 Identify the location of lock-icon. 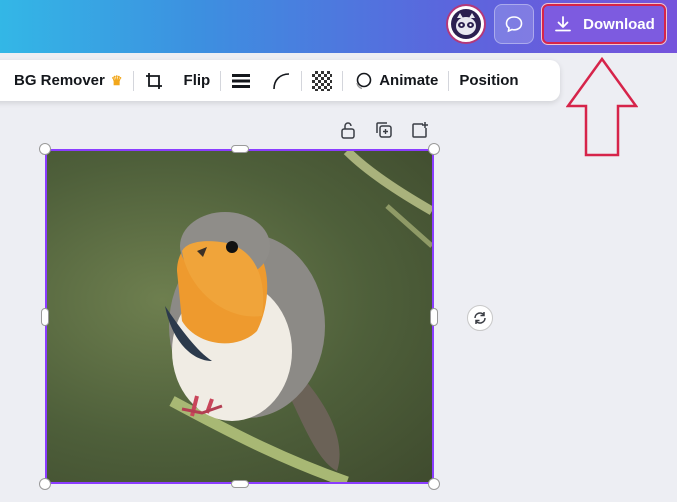
(348, 130).